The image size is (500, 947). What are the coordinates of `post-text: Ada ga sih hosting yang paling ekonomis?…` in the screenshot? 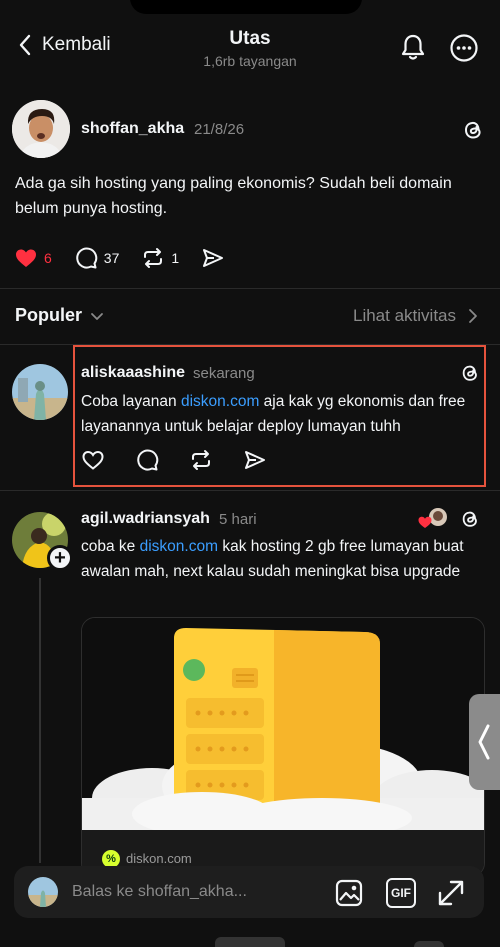 It's located at (233, 196).